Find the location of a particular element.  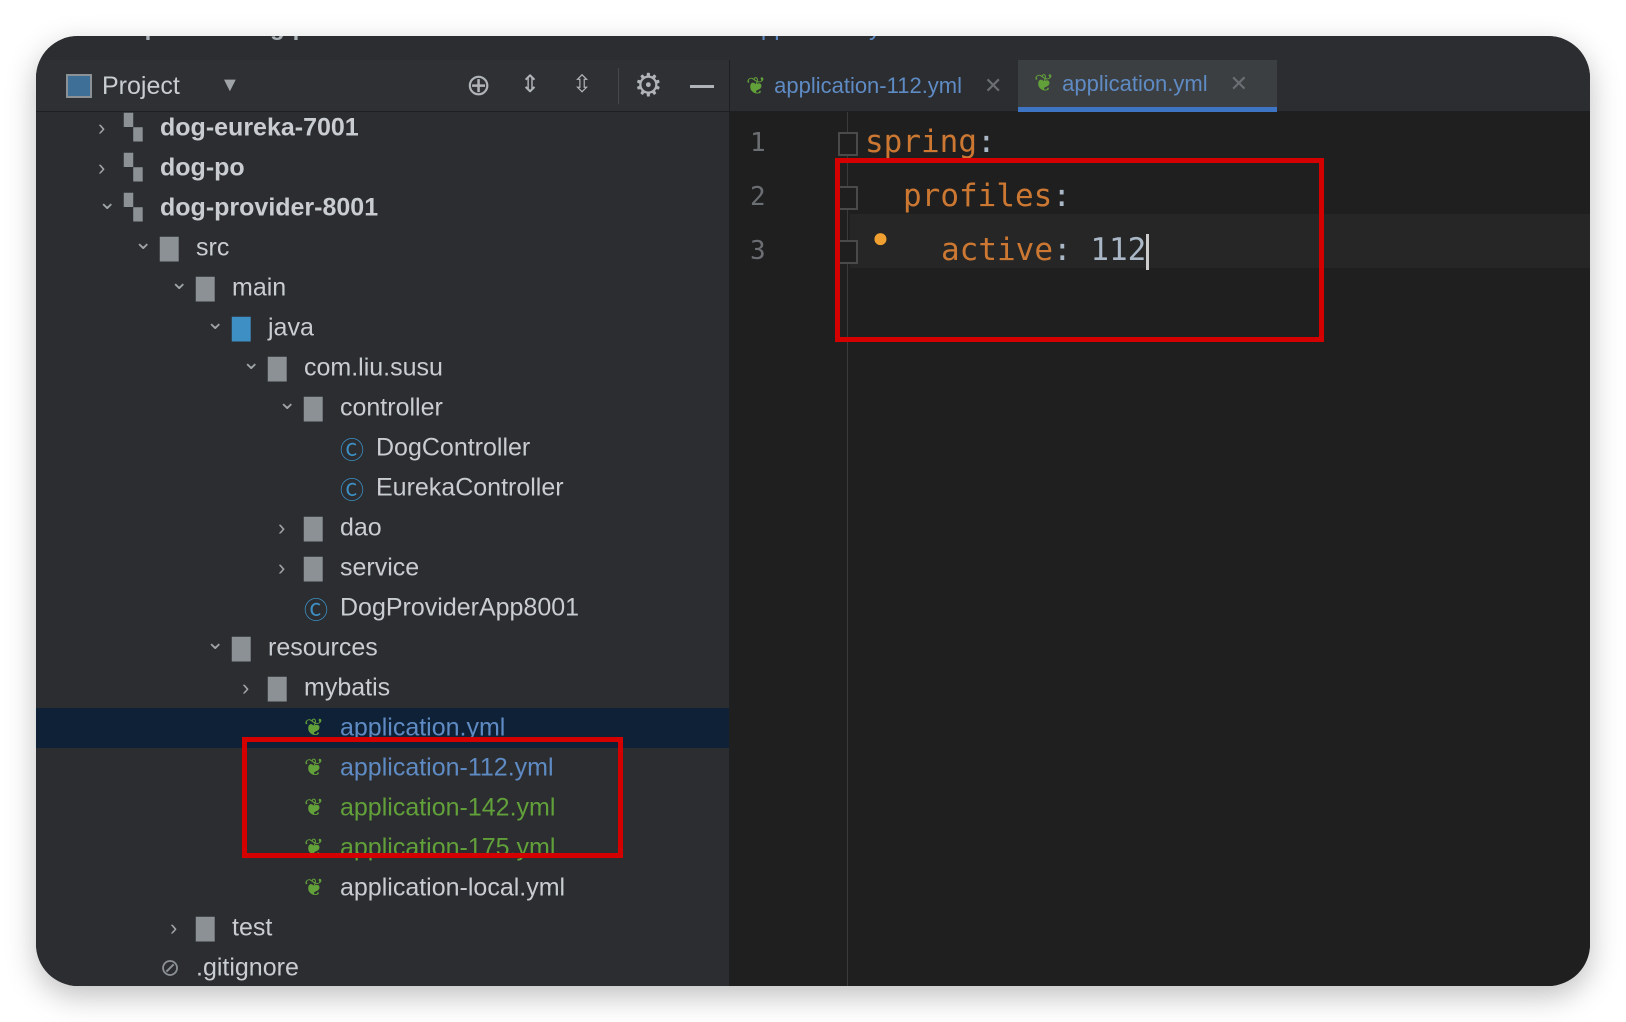

tree-item: › ▚ dog-eureka-7001 is located at coordinates (382, 128).